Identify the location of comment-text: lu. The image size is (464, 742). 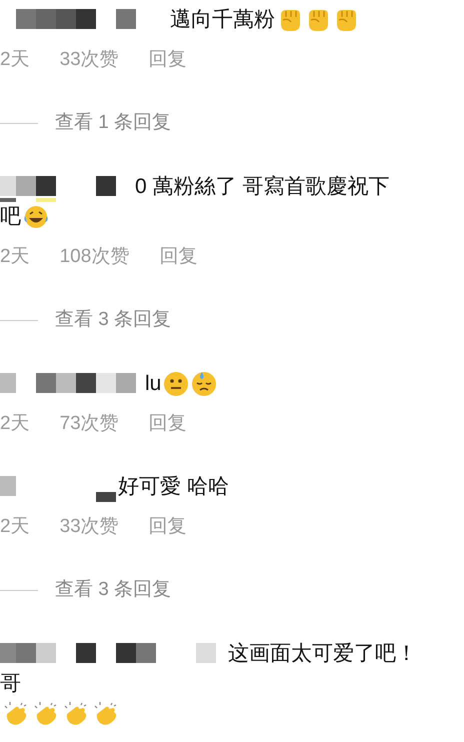
(153, 384).